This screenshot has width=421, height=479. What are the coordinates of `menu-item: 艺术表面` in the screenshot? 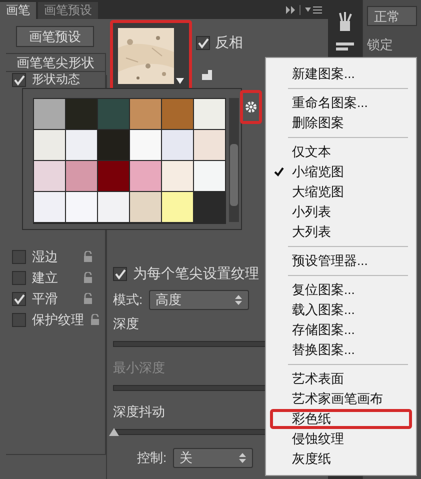 It's located at (341, 379).